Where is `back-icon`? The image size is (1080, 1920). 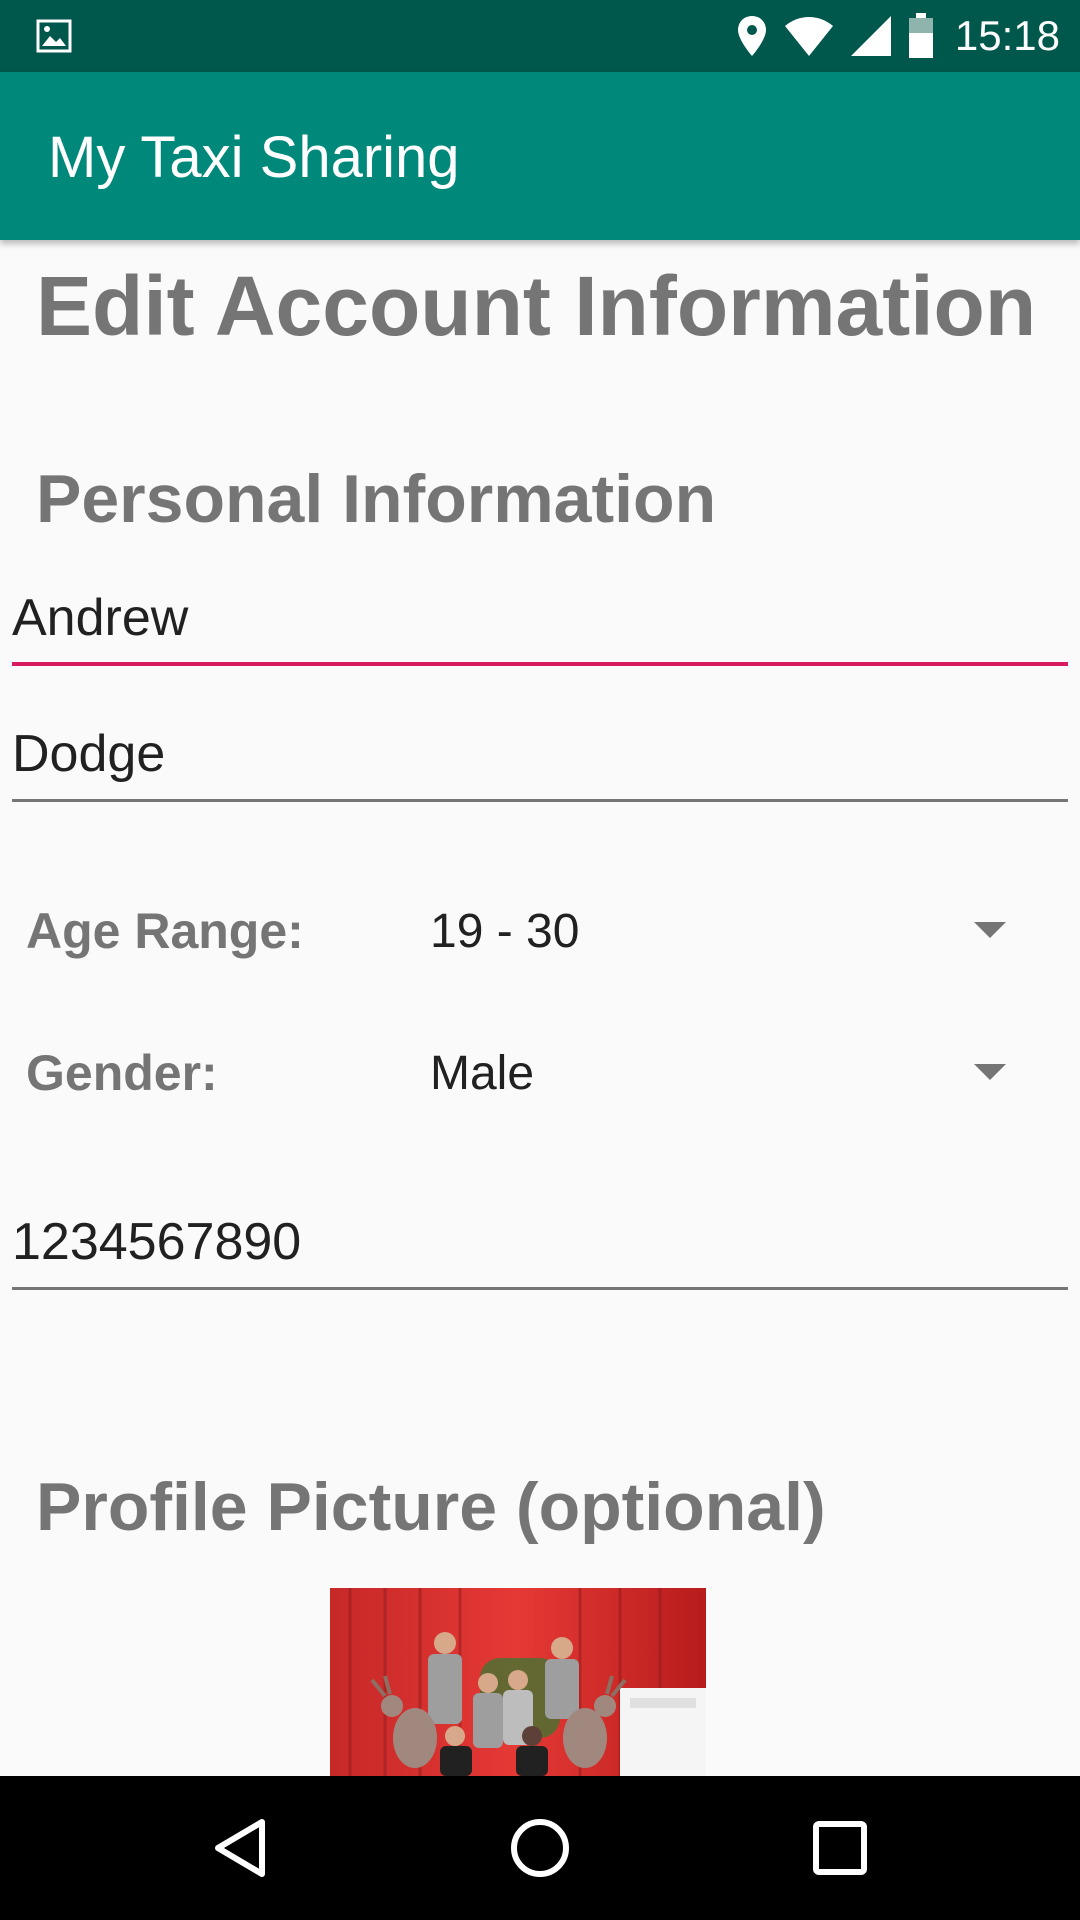
back-icon is located at coordinates (240, 1848).